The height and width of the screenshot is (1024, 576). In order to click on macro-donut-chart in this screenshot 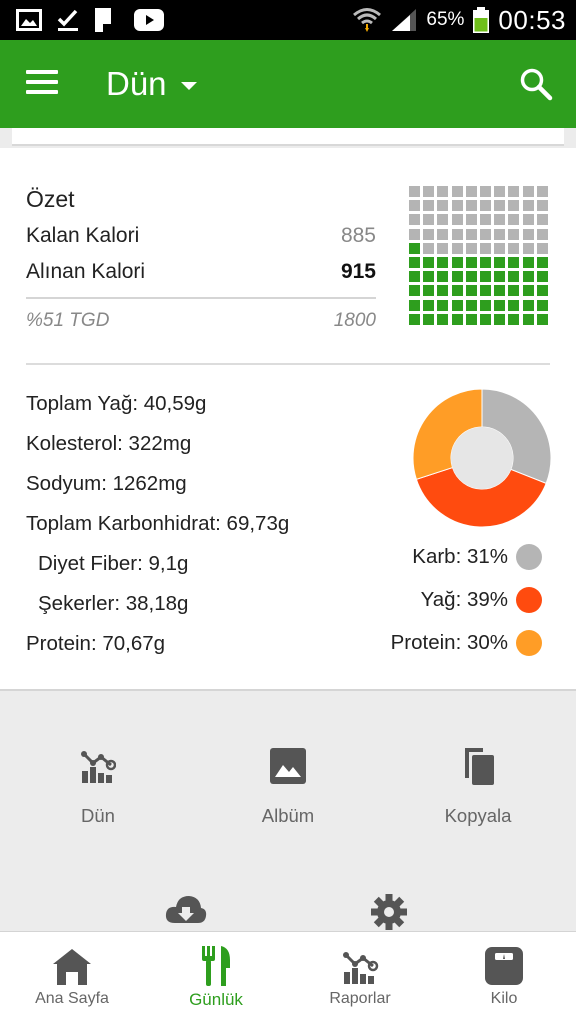, I will do `click(482, 458)`.